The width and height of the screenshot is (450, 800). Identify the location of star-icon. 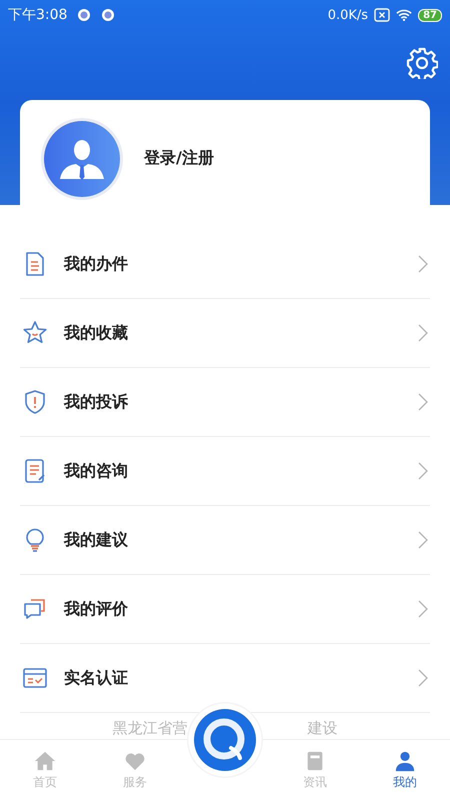
(35, 333).